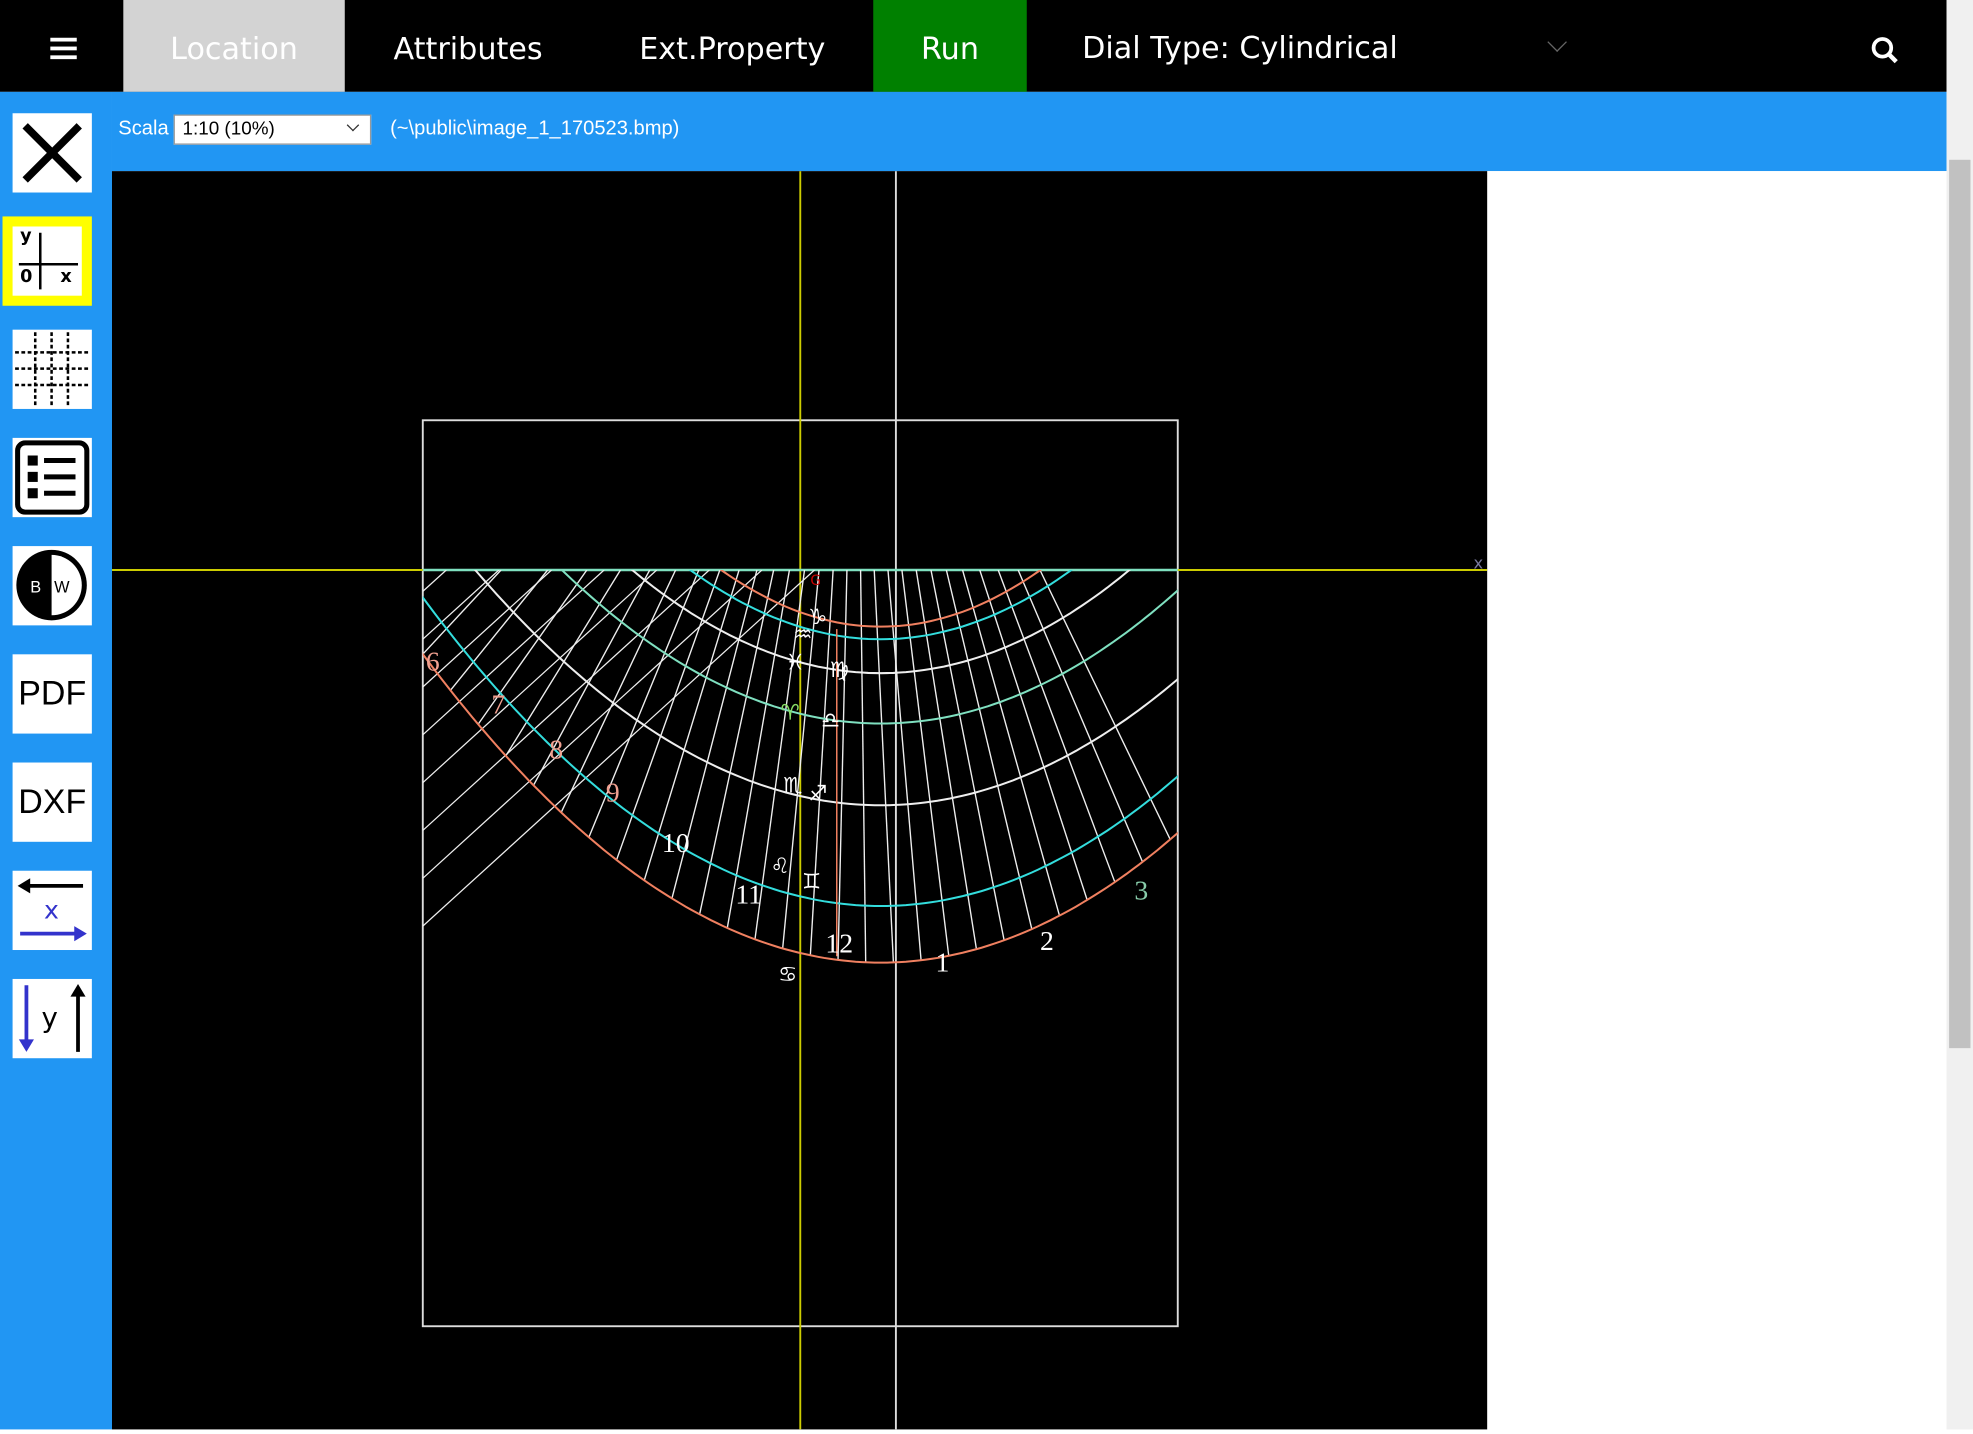 This screenshot has width=1973, height=1434. What do you see at coordinates (556, 749) in the screenshot?
I see `hour-label: 8` at bounding box center [556, 749].